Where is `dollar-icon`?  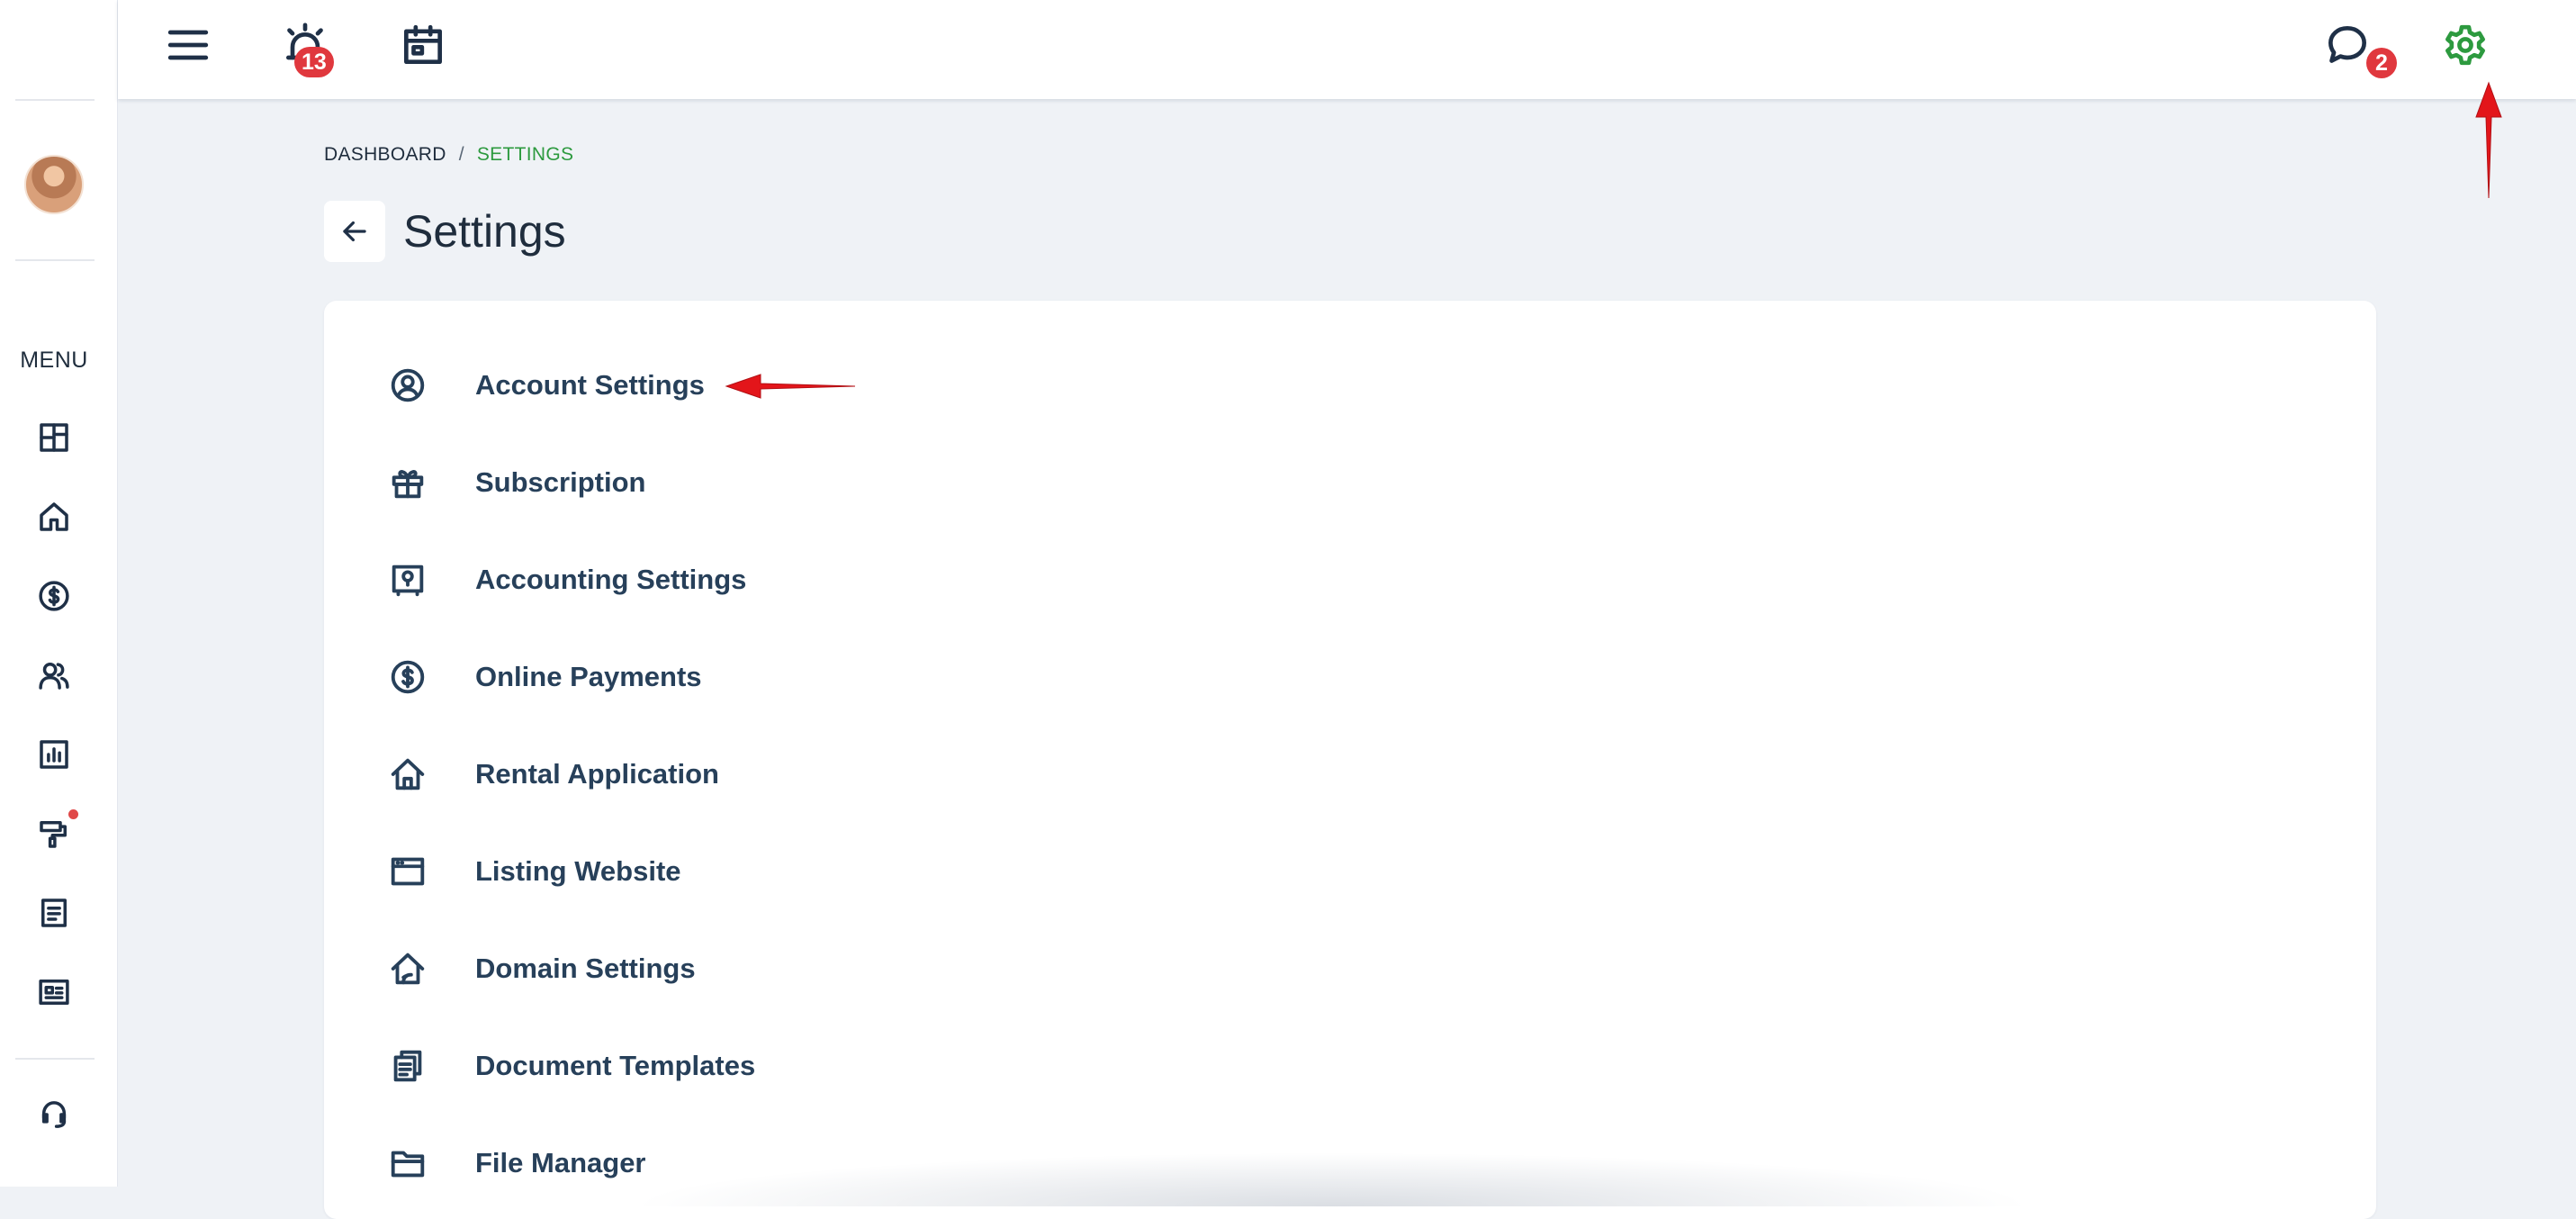
dollar-icon is located at coordinates (54, 596).